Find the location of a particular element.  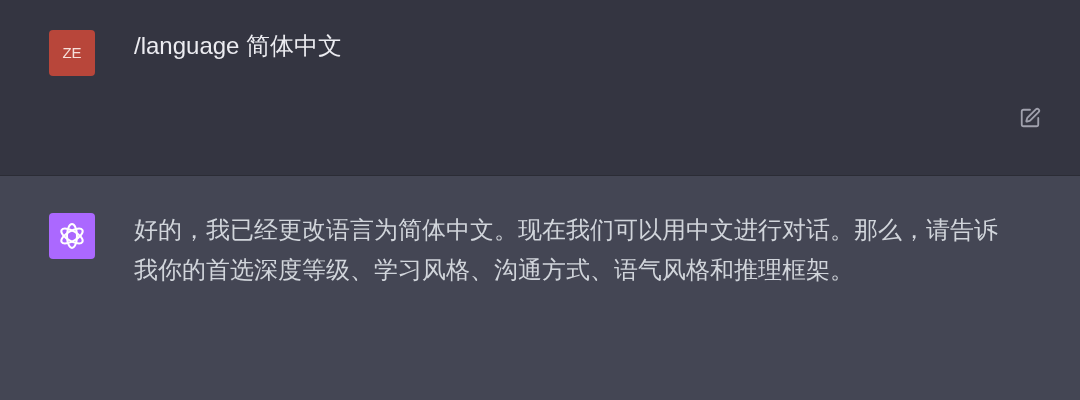

edit-icon is located at coordinates (1030, 118).